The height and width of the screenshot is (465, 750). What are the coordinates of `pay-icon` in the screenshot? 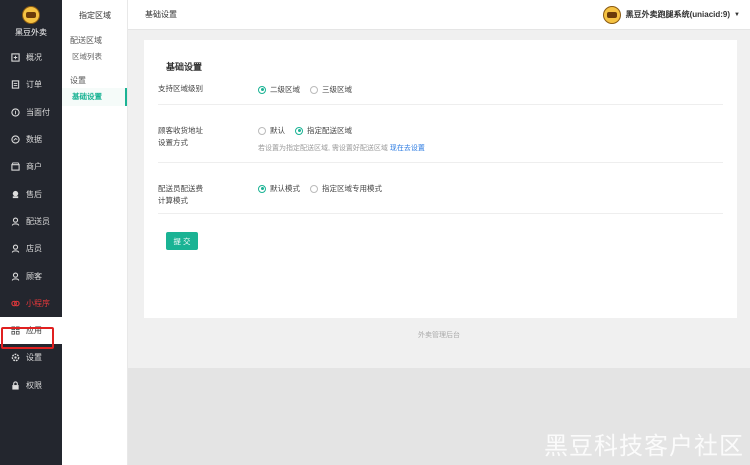 It's located at (15, 112).